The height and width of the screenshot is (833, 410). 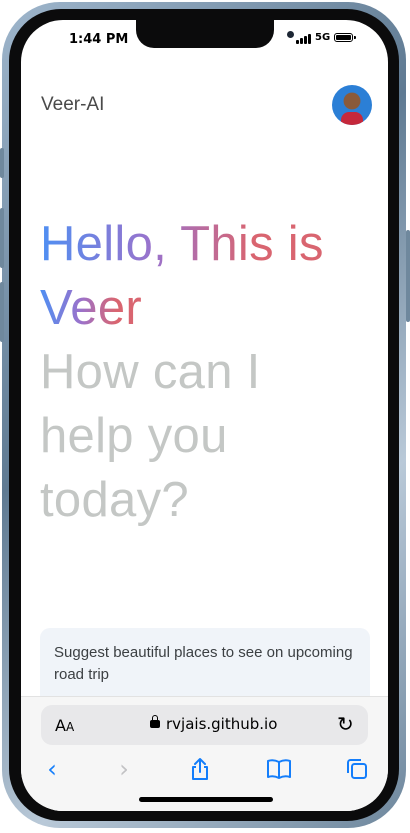 I want to click on app-title: Veer-AI, so click(x=72, y=105).